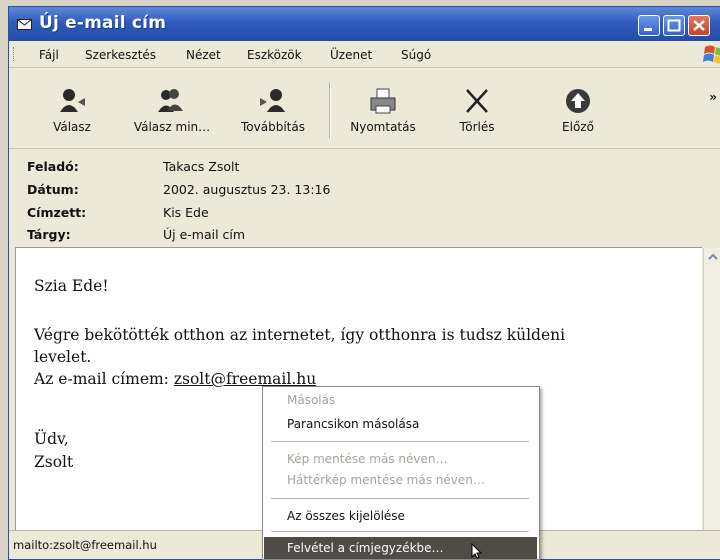 The width and height of the screenshot is (720, 560). What do you see at coordinates (711, 54) in the screenshot?
I see `windows-logo-icon` at bounding box center [711, 54].